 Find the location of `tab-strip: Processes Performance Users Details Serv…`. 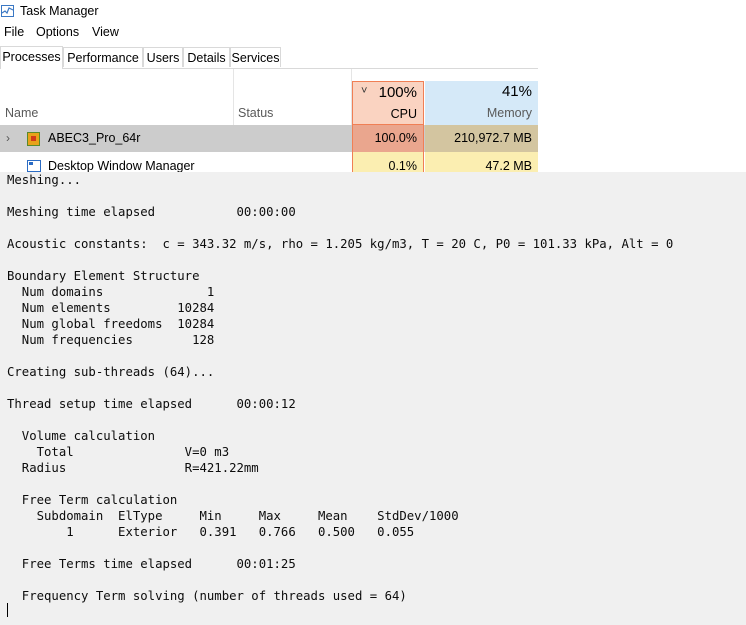

tab-strip: Processes Performance Users Details Serv… is located at coordinates (269, 57).